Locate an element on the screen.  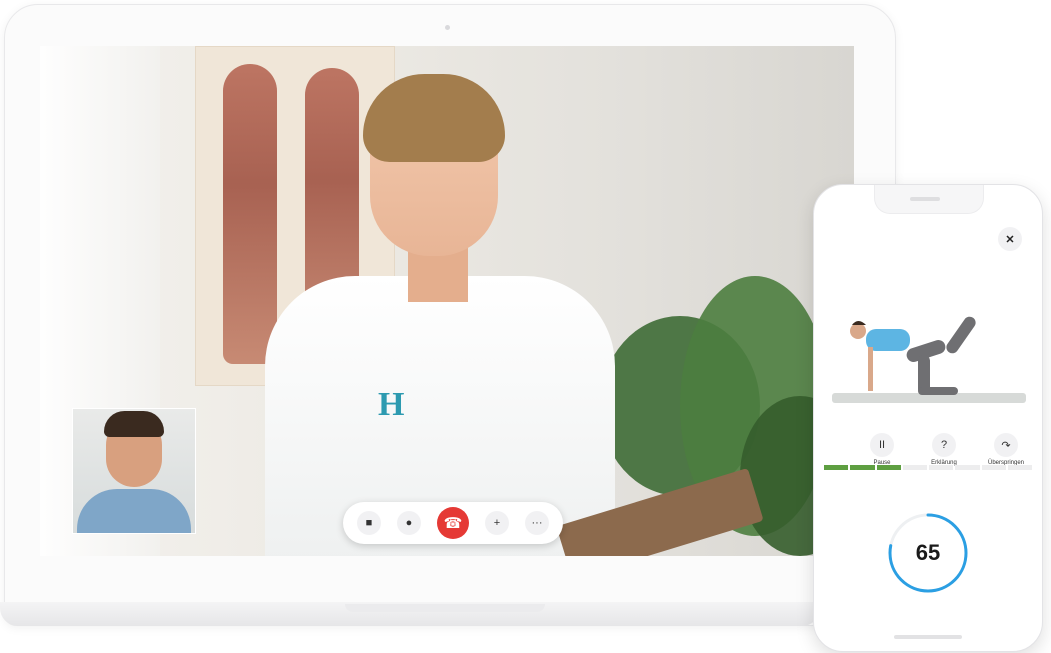
exercise-progress-bar is located at coordinates (928, 467).